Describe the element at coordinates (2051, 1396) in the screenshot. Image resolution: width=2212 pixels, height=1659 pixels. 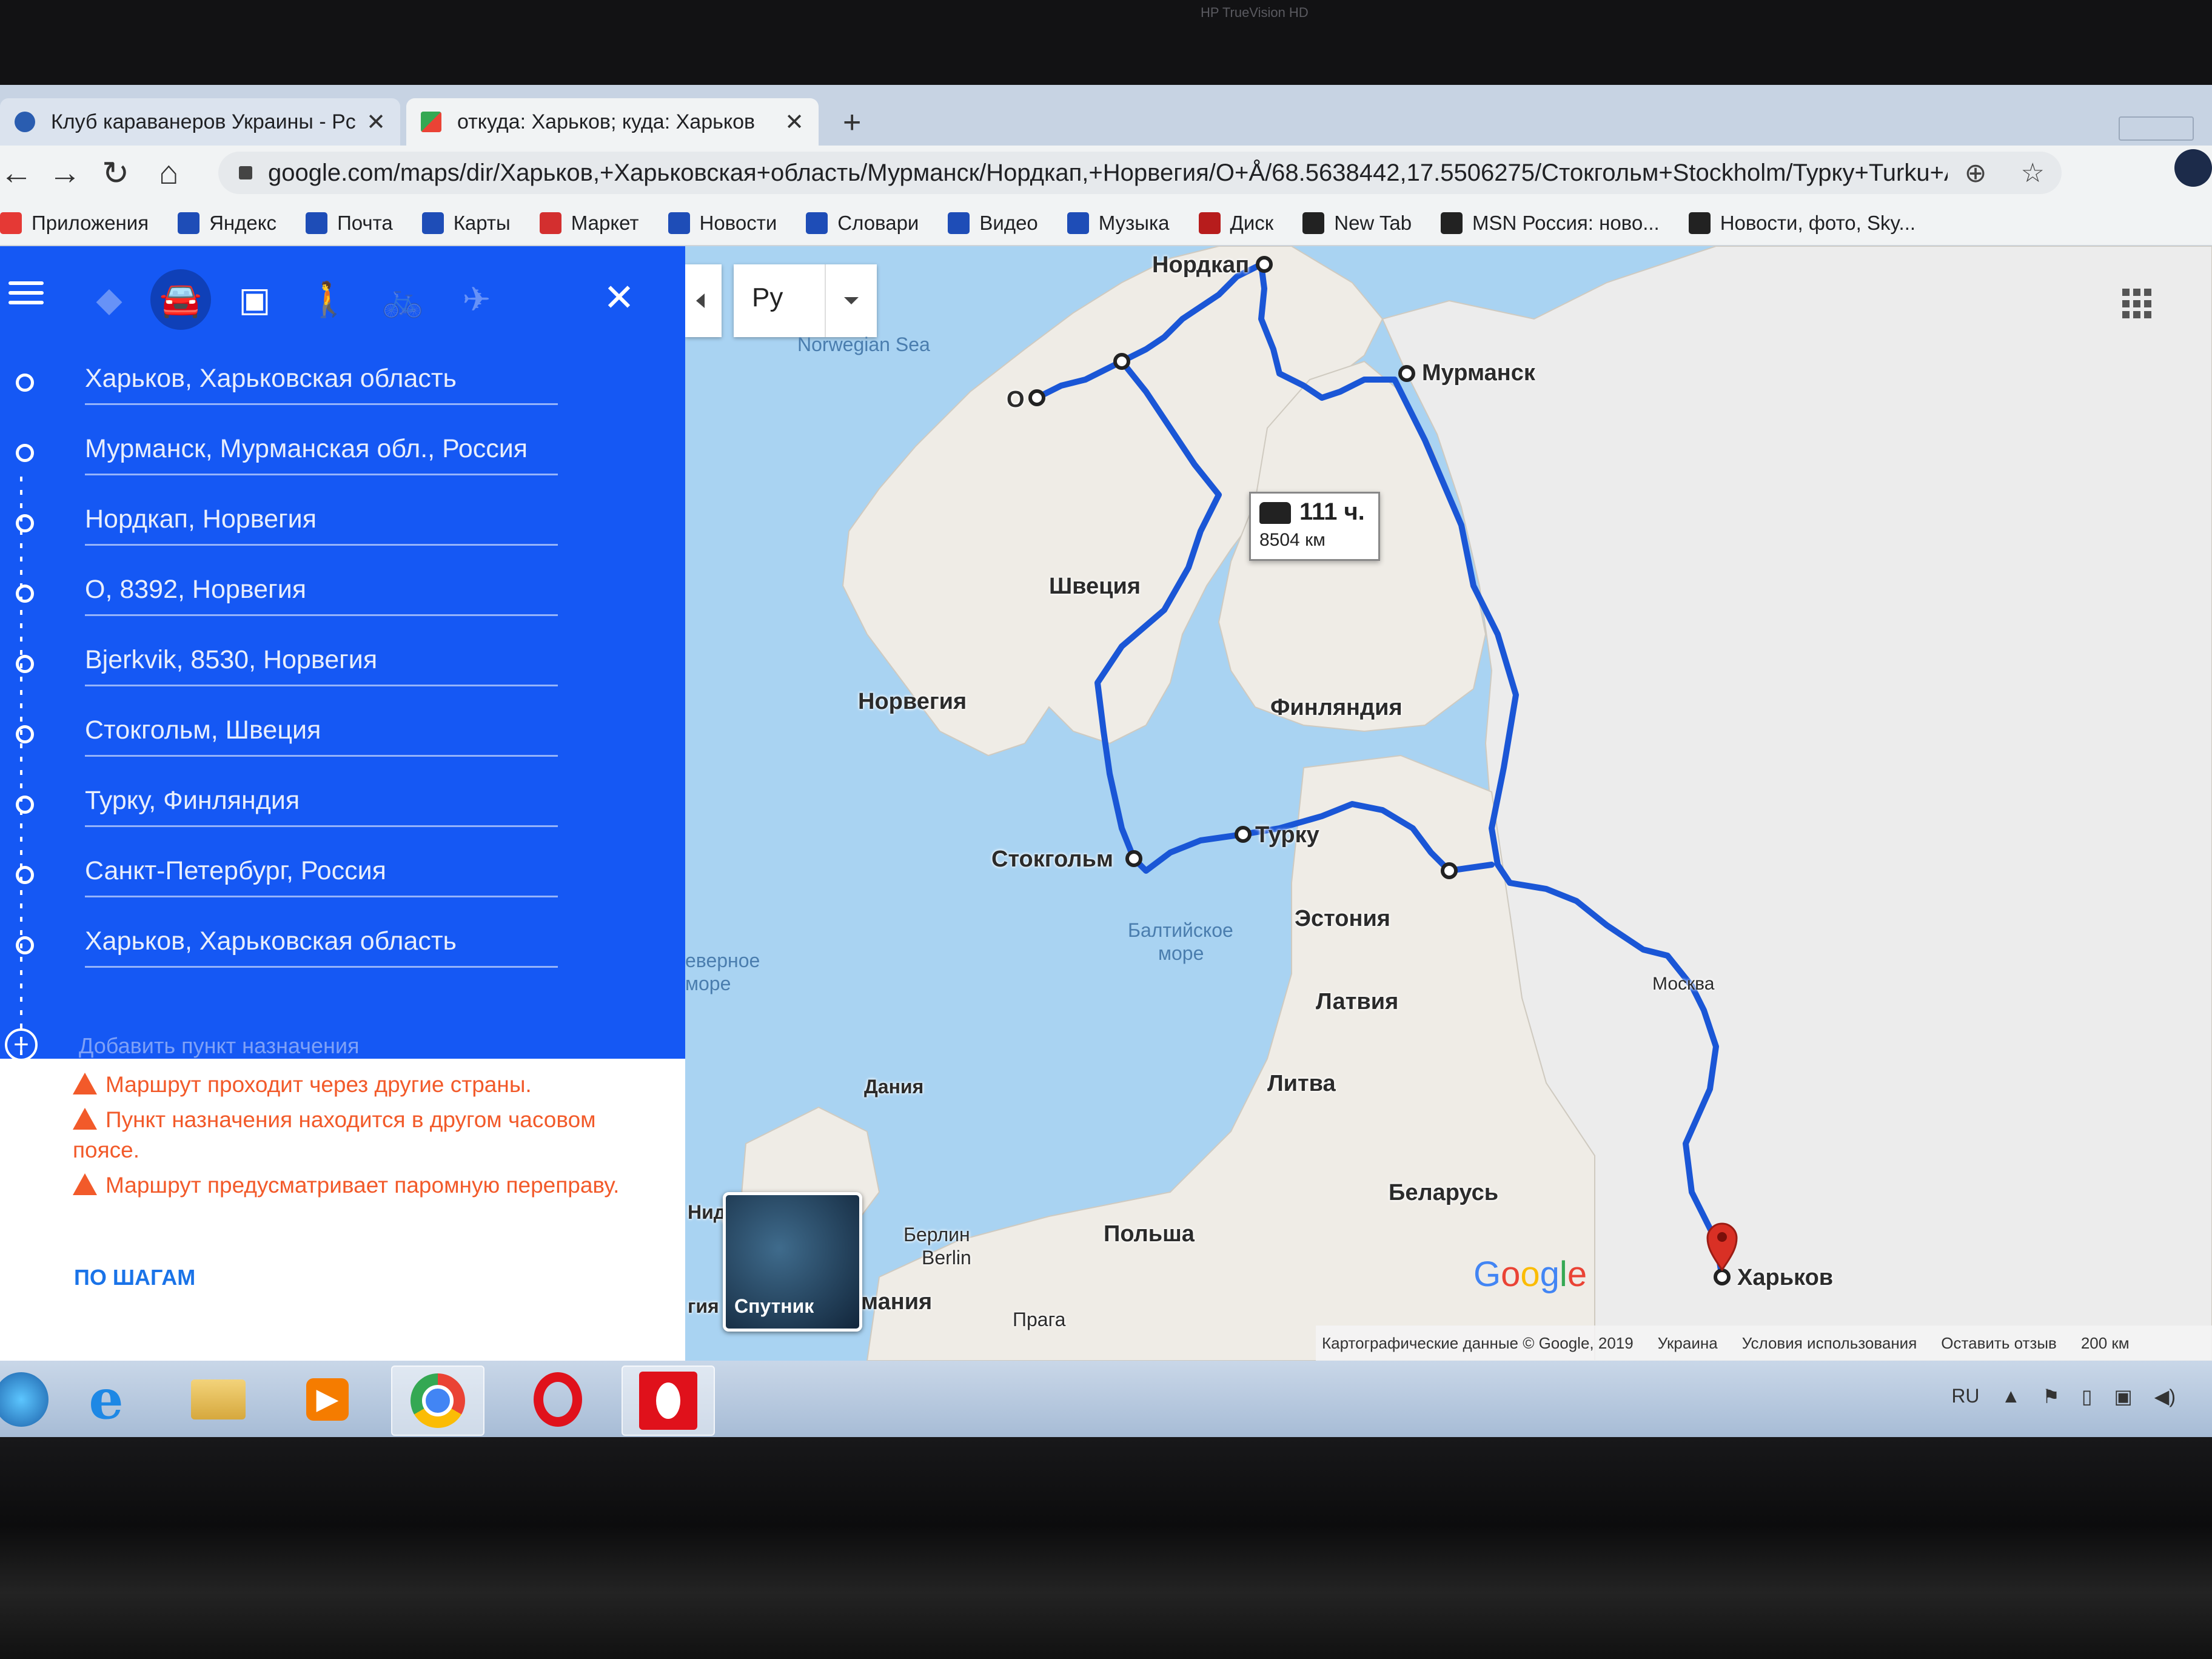
I see `action-center-flag-icon: ⚑` at that location.